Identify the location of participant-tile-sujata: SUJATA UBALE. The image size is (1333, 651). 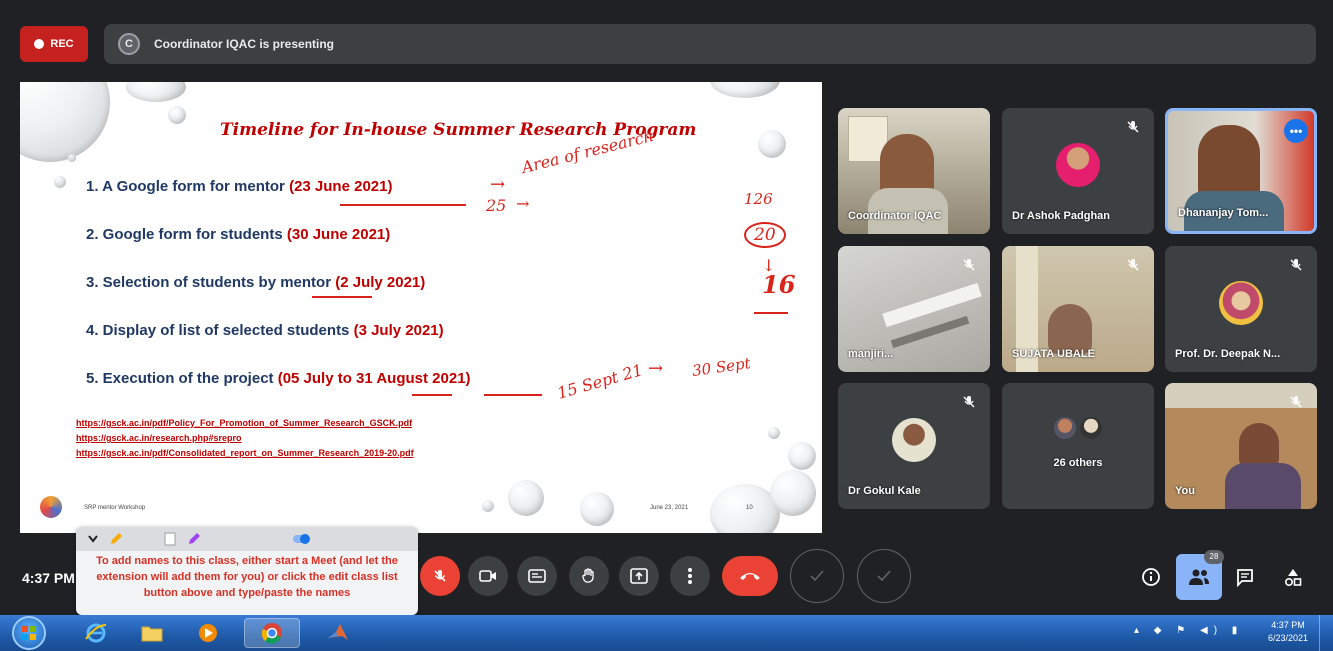
(1078, 309).